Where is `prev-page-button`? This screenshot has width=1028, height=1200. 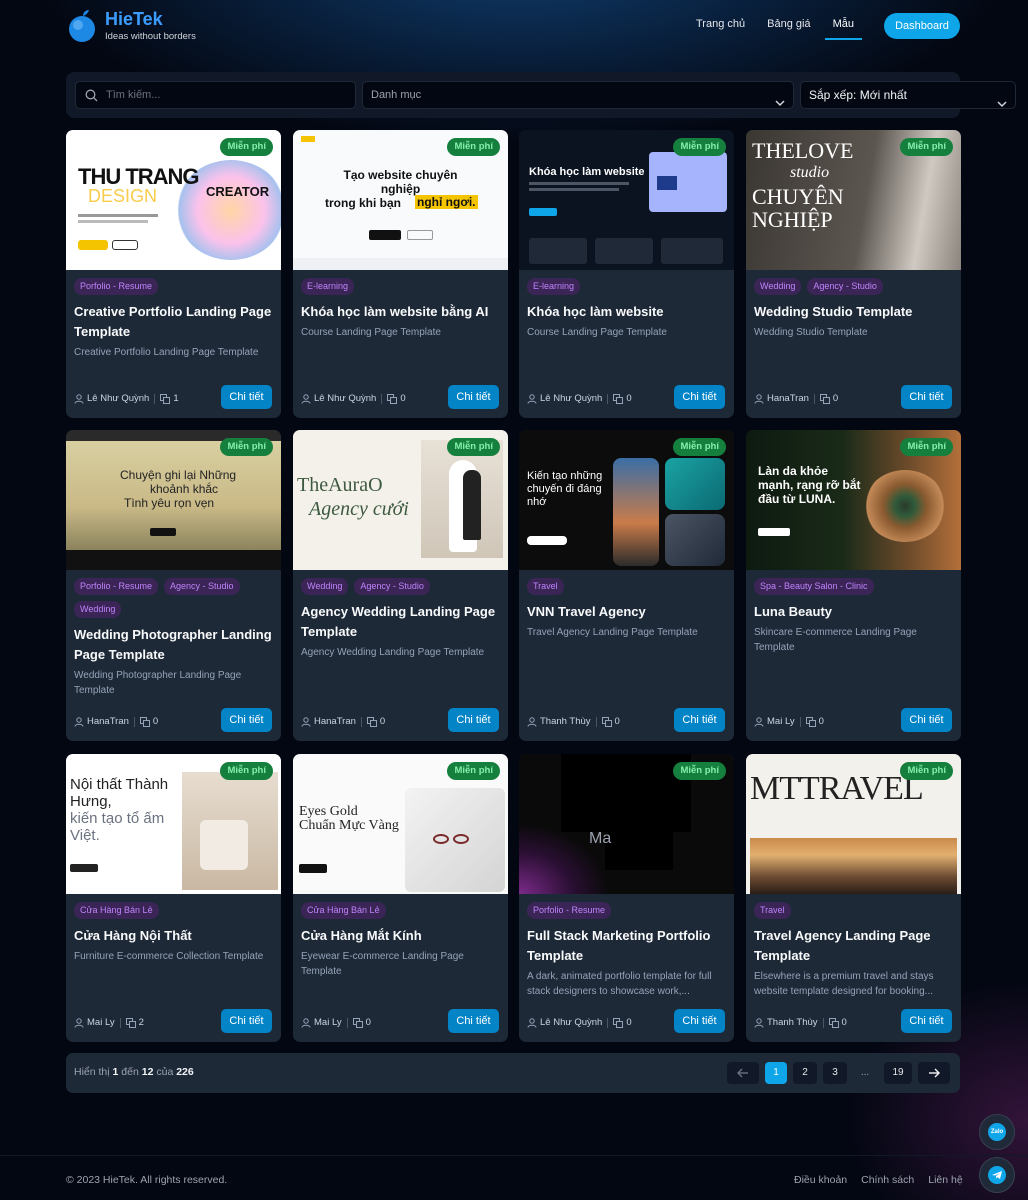
prev-page-button is located at coordinates (743, 1073).